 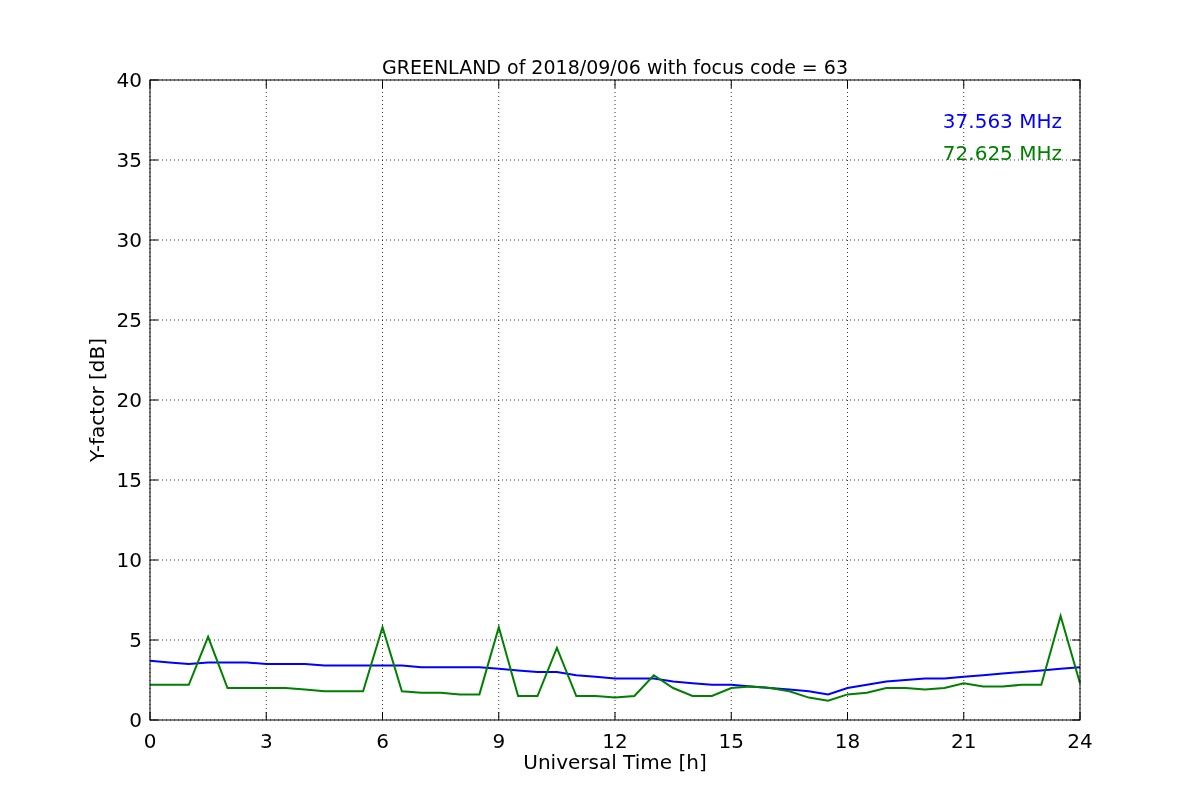 What do you see at coordinates (129, 560) in the screenshot?
I see `tick-label: 10` at bounding box center [129, 560].